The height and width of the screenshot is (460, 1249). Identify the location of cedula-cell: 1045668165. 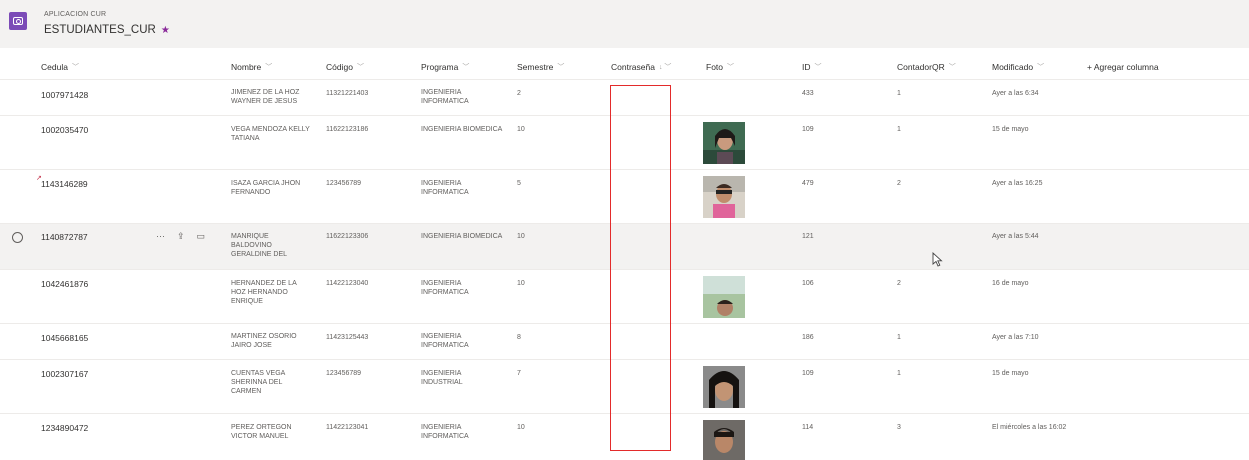
(65, 338).